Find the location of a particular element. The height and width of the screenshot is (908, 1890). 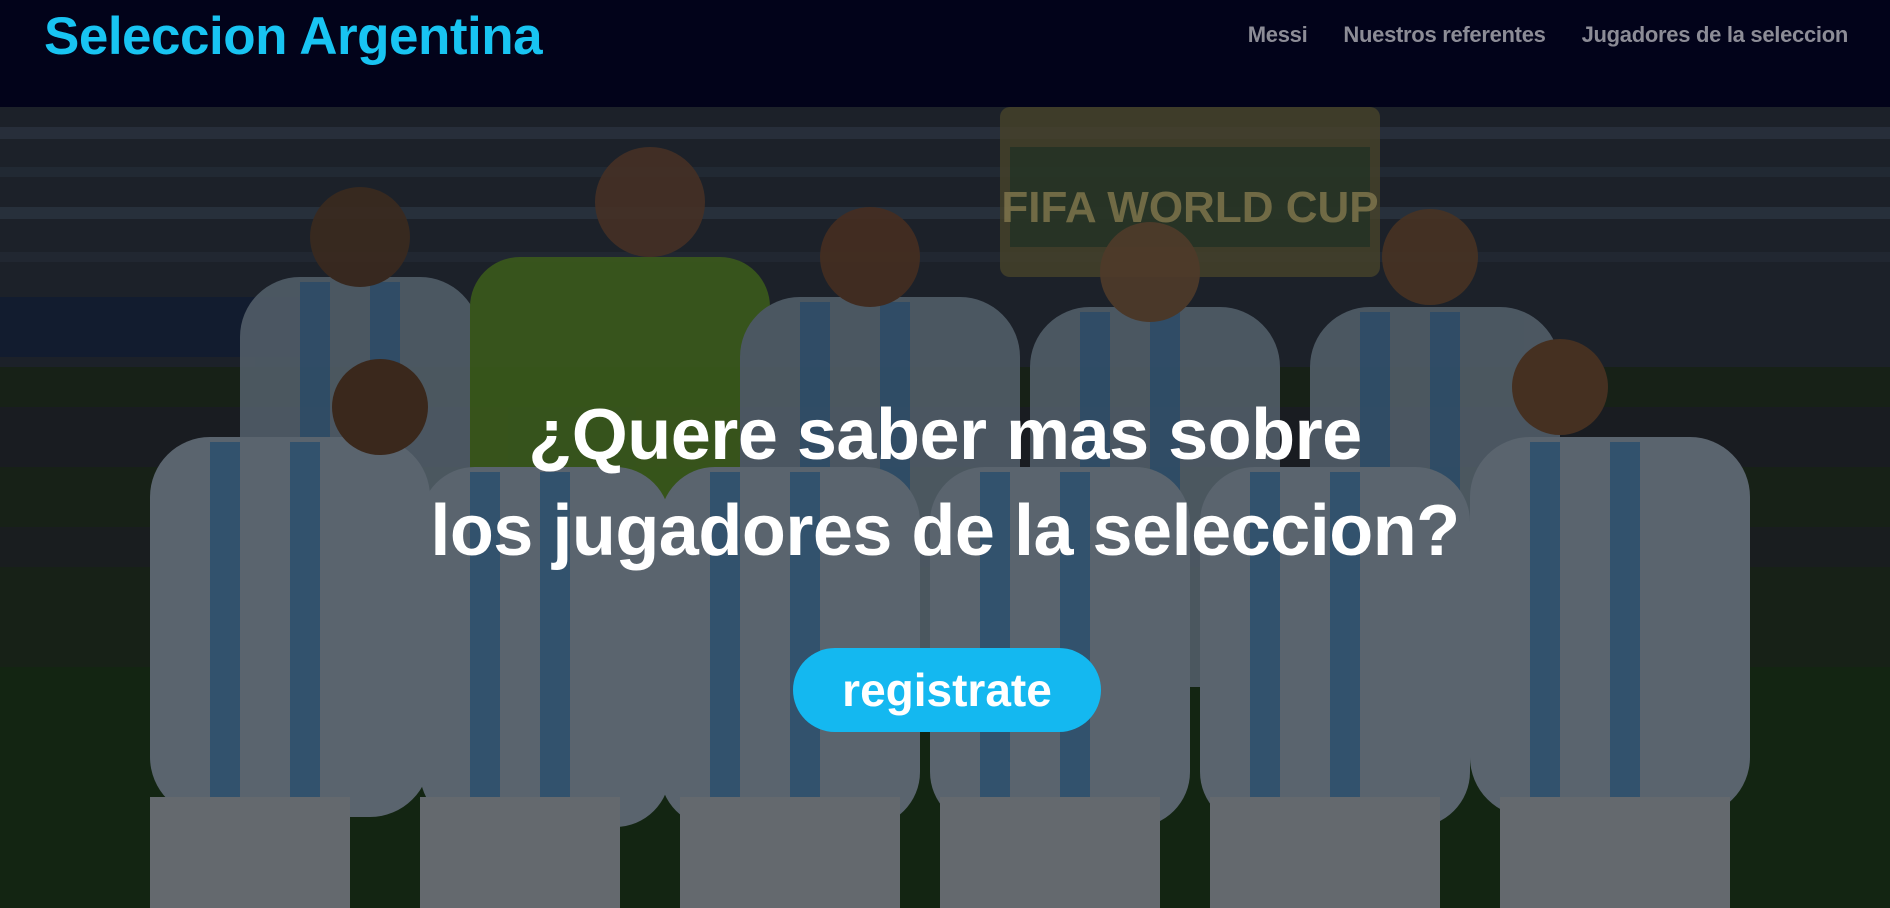

hero-title-line-1: ¿Quere saber mas sobre is located at coordinates (945, 435).